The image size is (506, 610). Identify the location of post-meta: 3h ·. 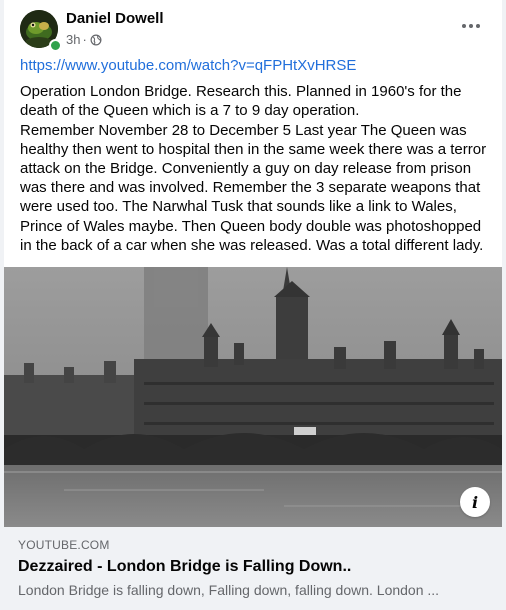
(84, 39).